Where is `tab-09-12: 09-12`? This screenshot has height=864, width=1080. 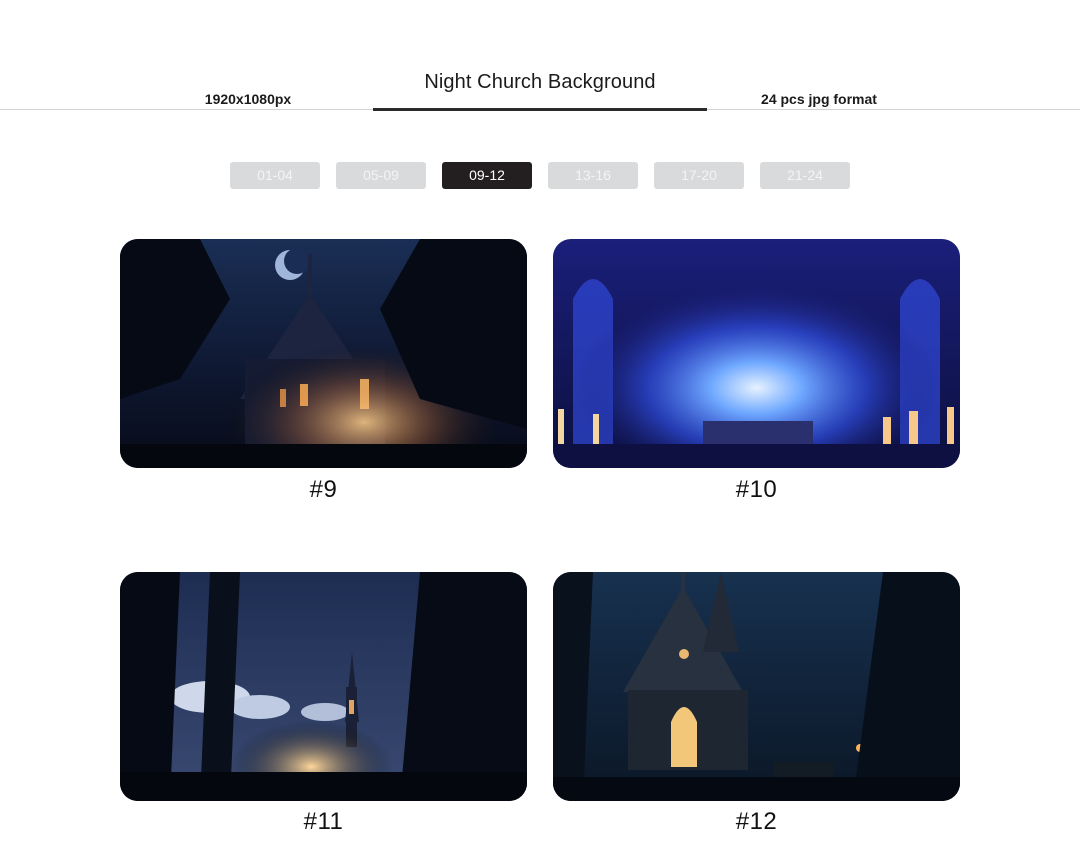
tab-09-12: 09-12 is located at coordinates (487, 175).